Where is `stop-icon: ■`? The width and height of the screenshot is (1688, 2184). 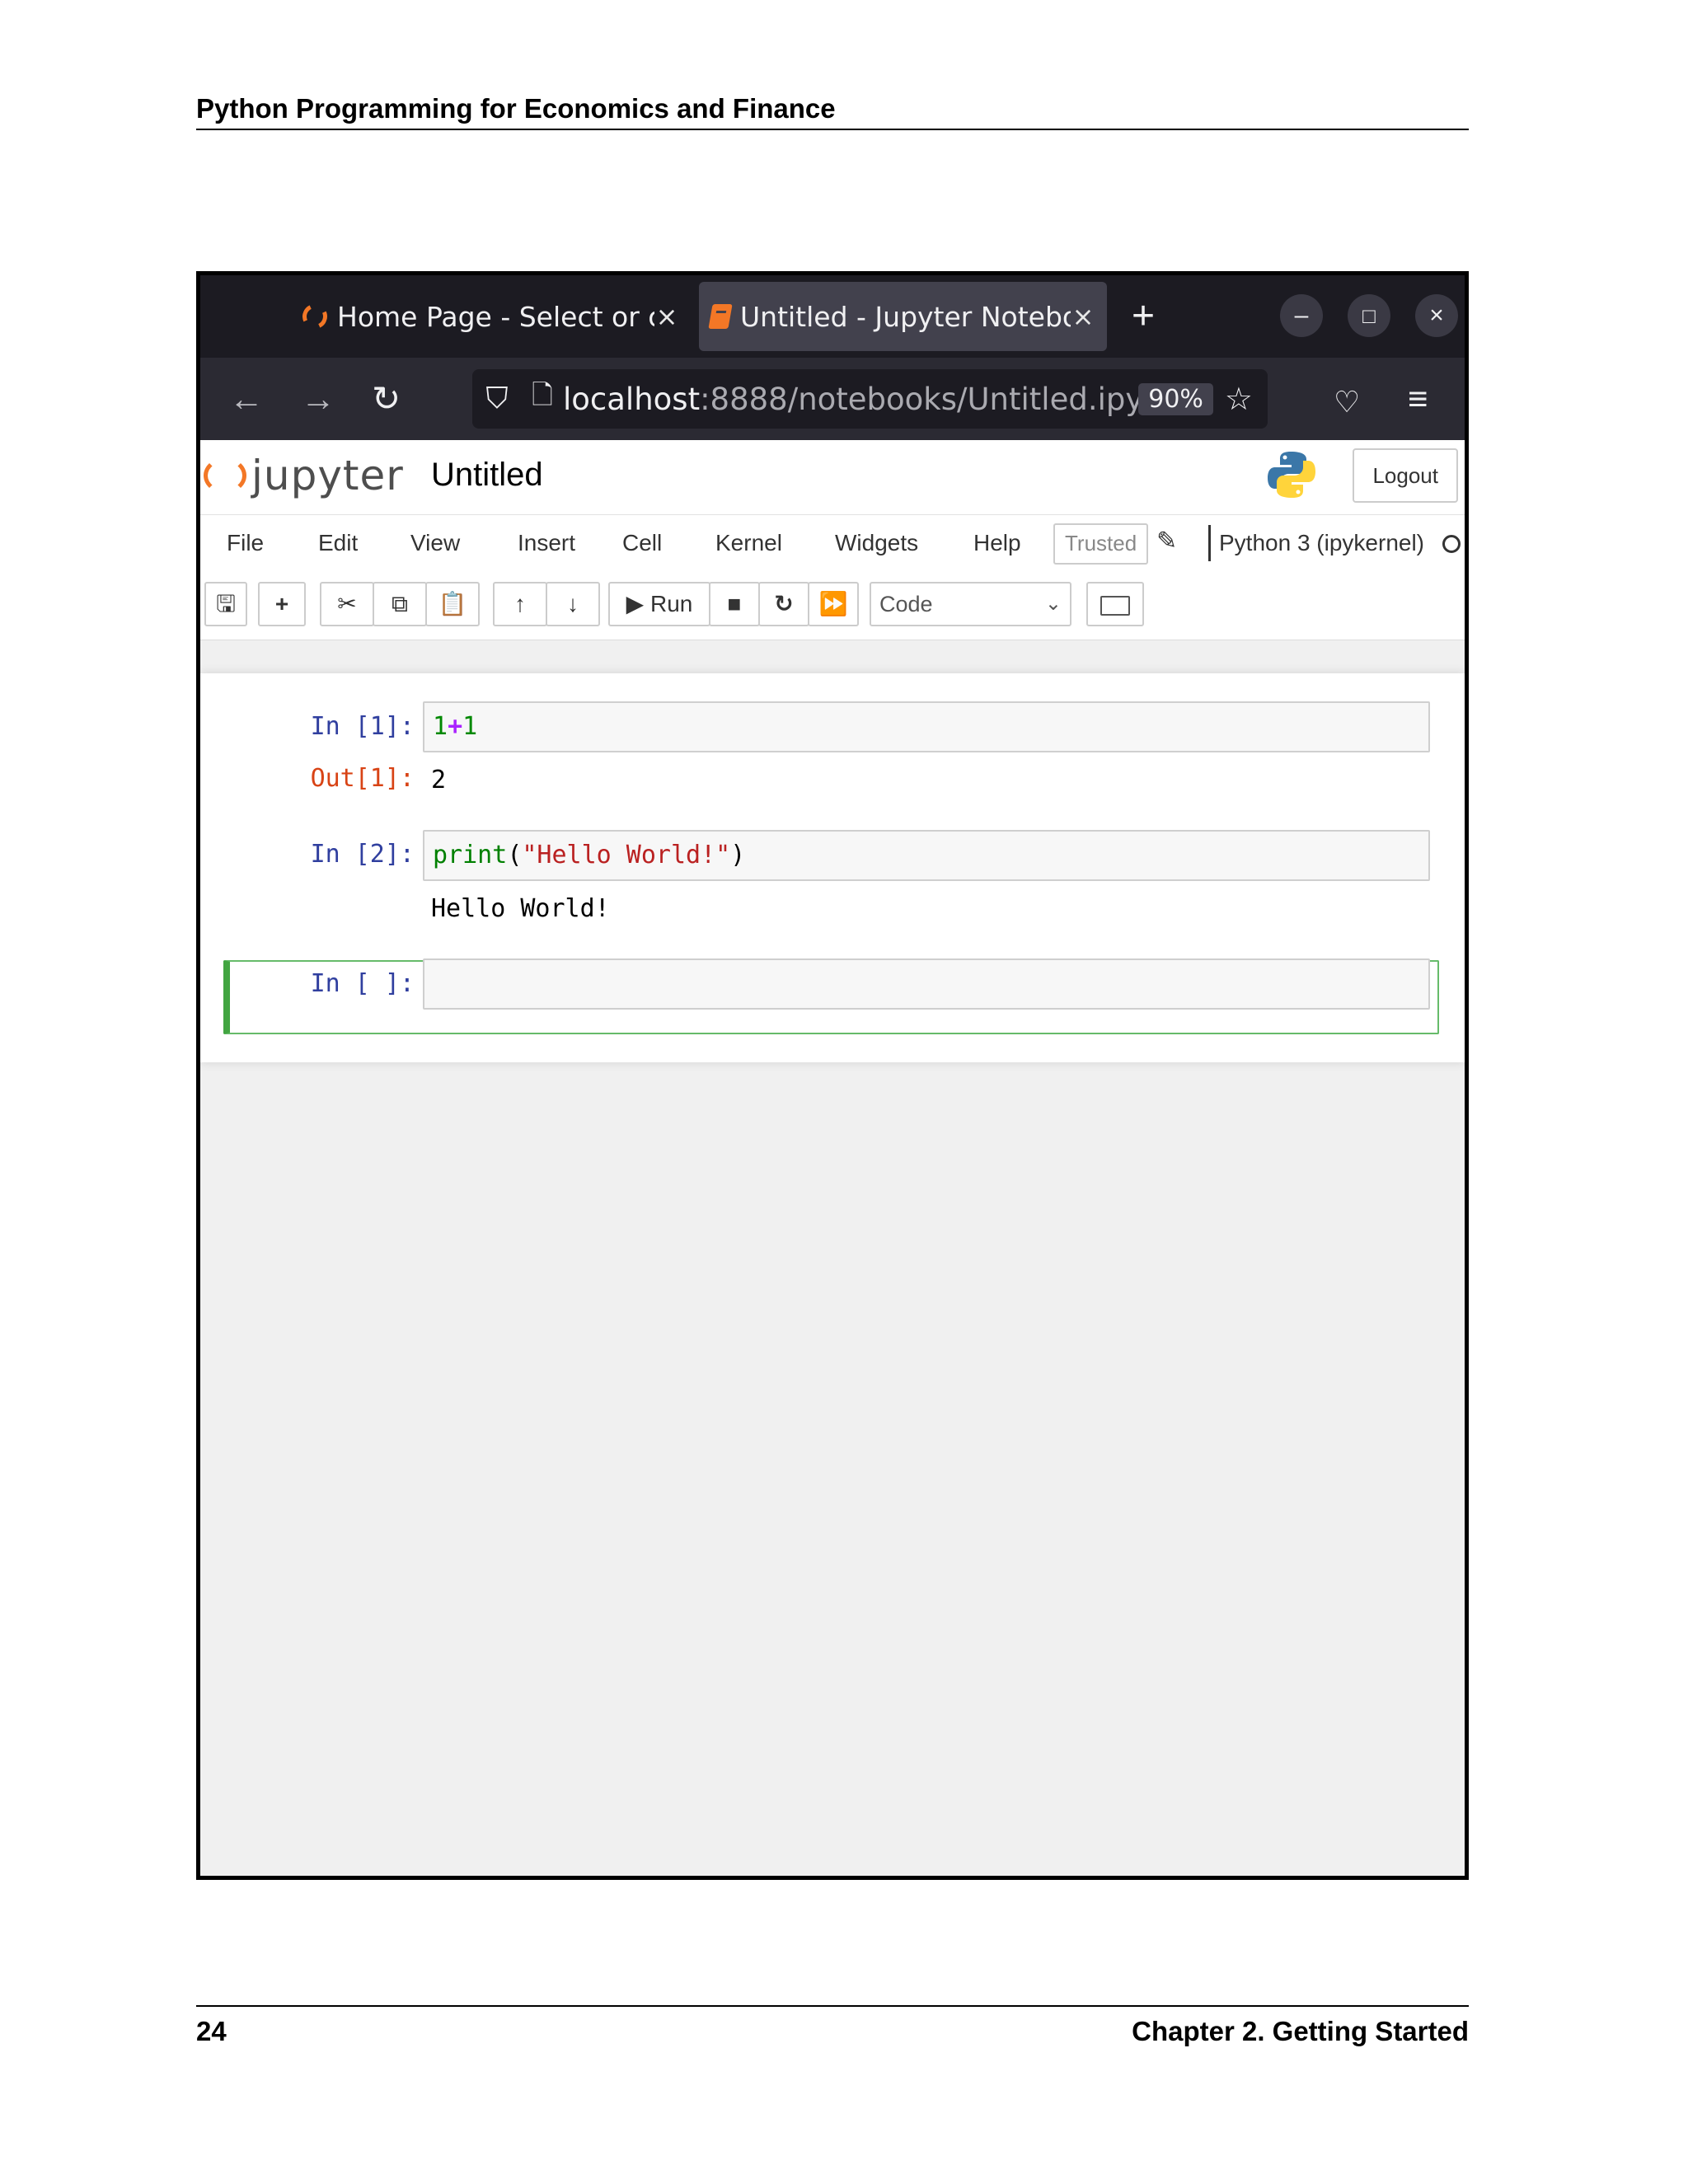
stop-icon: ■ is located at coordinates (734, 603).